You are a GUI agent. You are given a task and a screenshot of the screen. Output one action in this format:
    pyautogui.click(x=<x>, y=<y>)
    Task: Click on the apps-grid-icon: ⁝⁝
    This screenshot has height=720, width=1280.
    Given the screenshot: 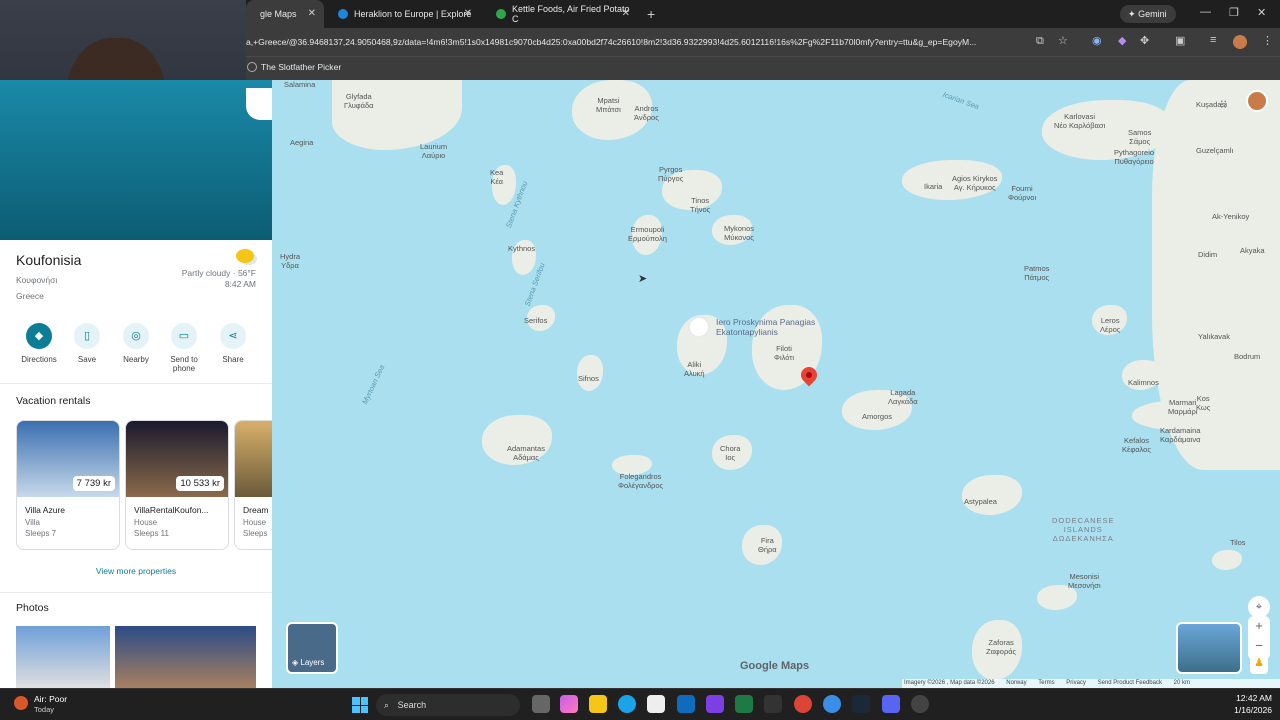 What is the action you would take?
    pyautogui.click(x=1223, y=104)
    